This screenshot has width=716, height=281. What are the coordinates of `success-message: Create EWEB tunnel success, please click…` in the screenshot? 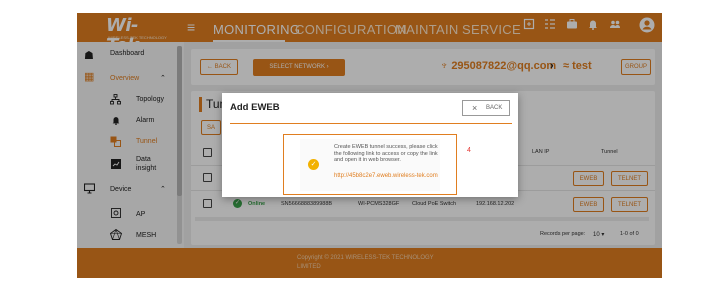 It's located at (386, 153).